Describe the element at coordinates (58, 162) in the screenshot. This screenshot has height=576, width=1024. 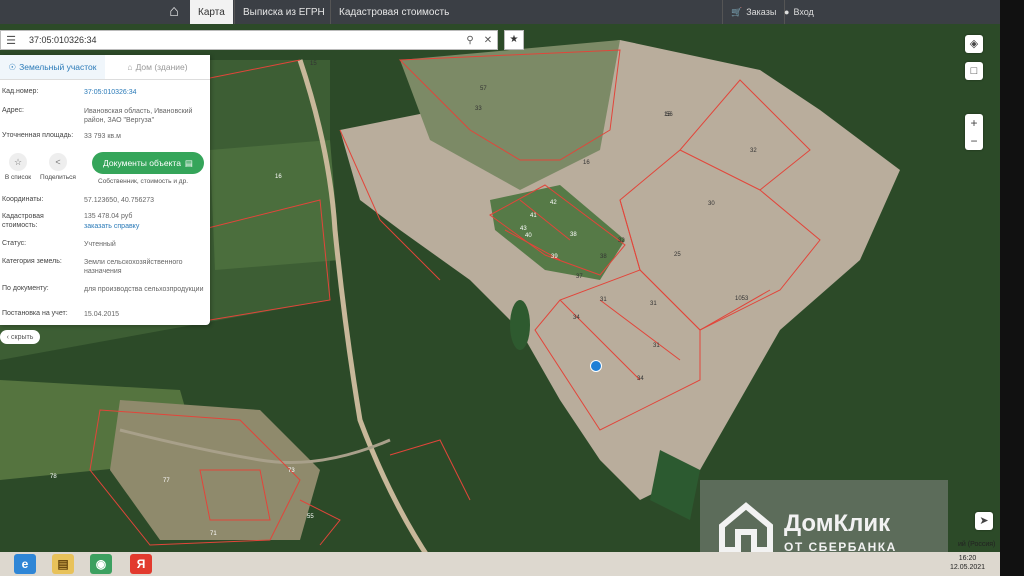
I see `share-icon: <` at that location.